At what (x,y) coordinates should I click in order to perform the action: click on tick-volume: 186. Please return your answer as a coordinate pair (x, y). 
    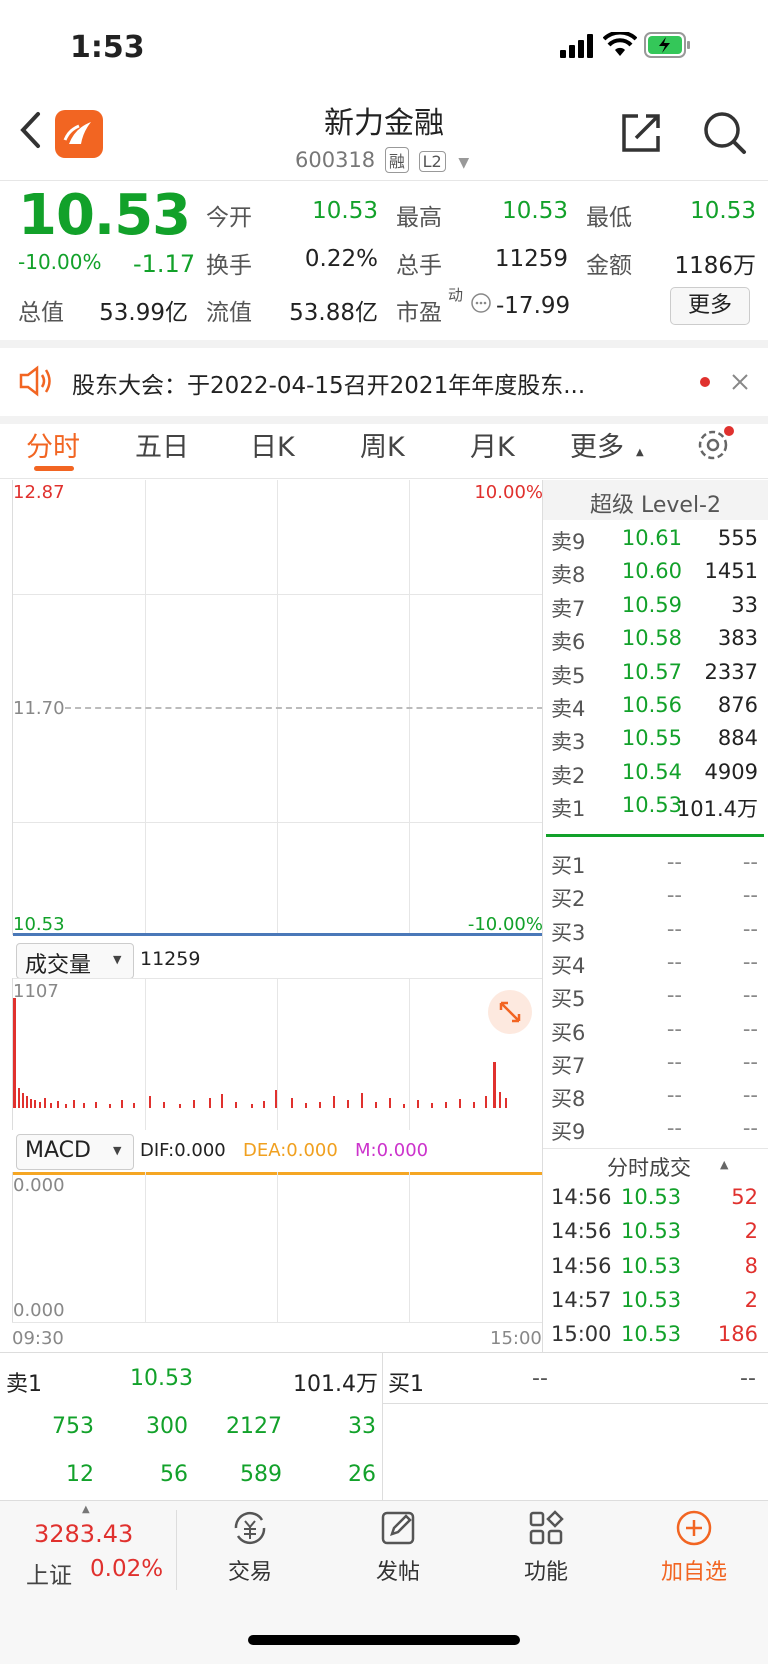
    Looking at the image, I should click on (737, 1334).